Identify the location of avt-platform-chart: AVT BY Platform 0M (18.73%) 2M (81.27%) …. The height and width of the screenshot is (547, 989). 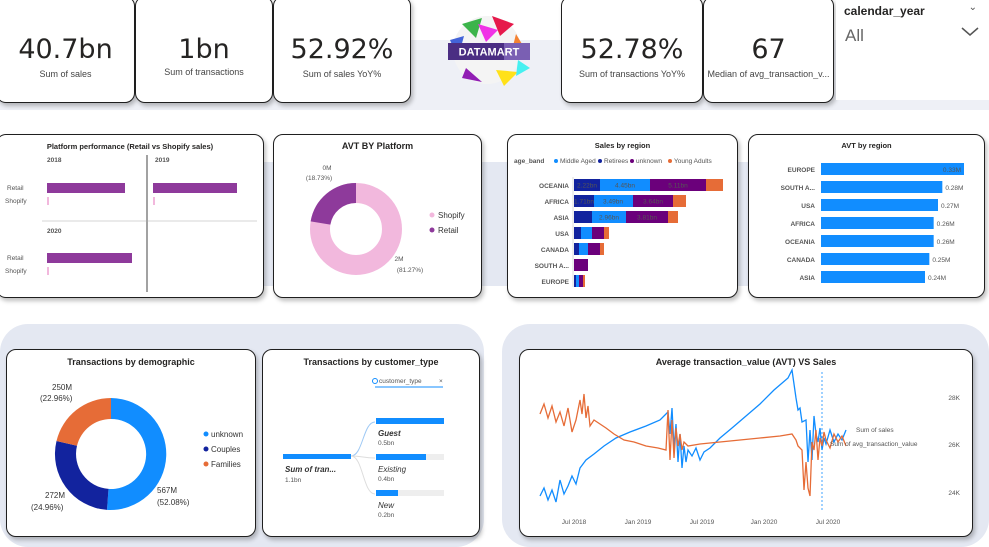
(377, 216).